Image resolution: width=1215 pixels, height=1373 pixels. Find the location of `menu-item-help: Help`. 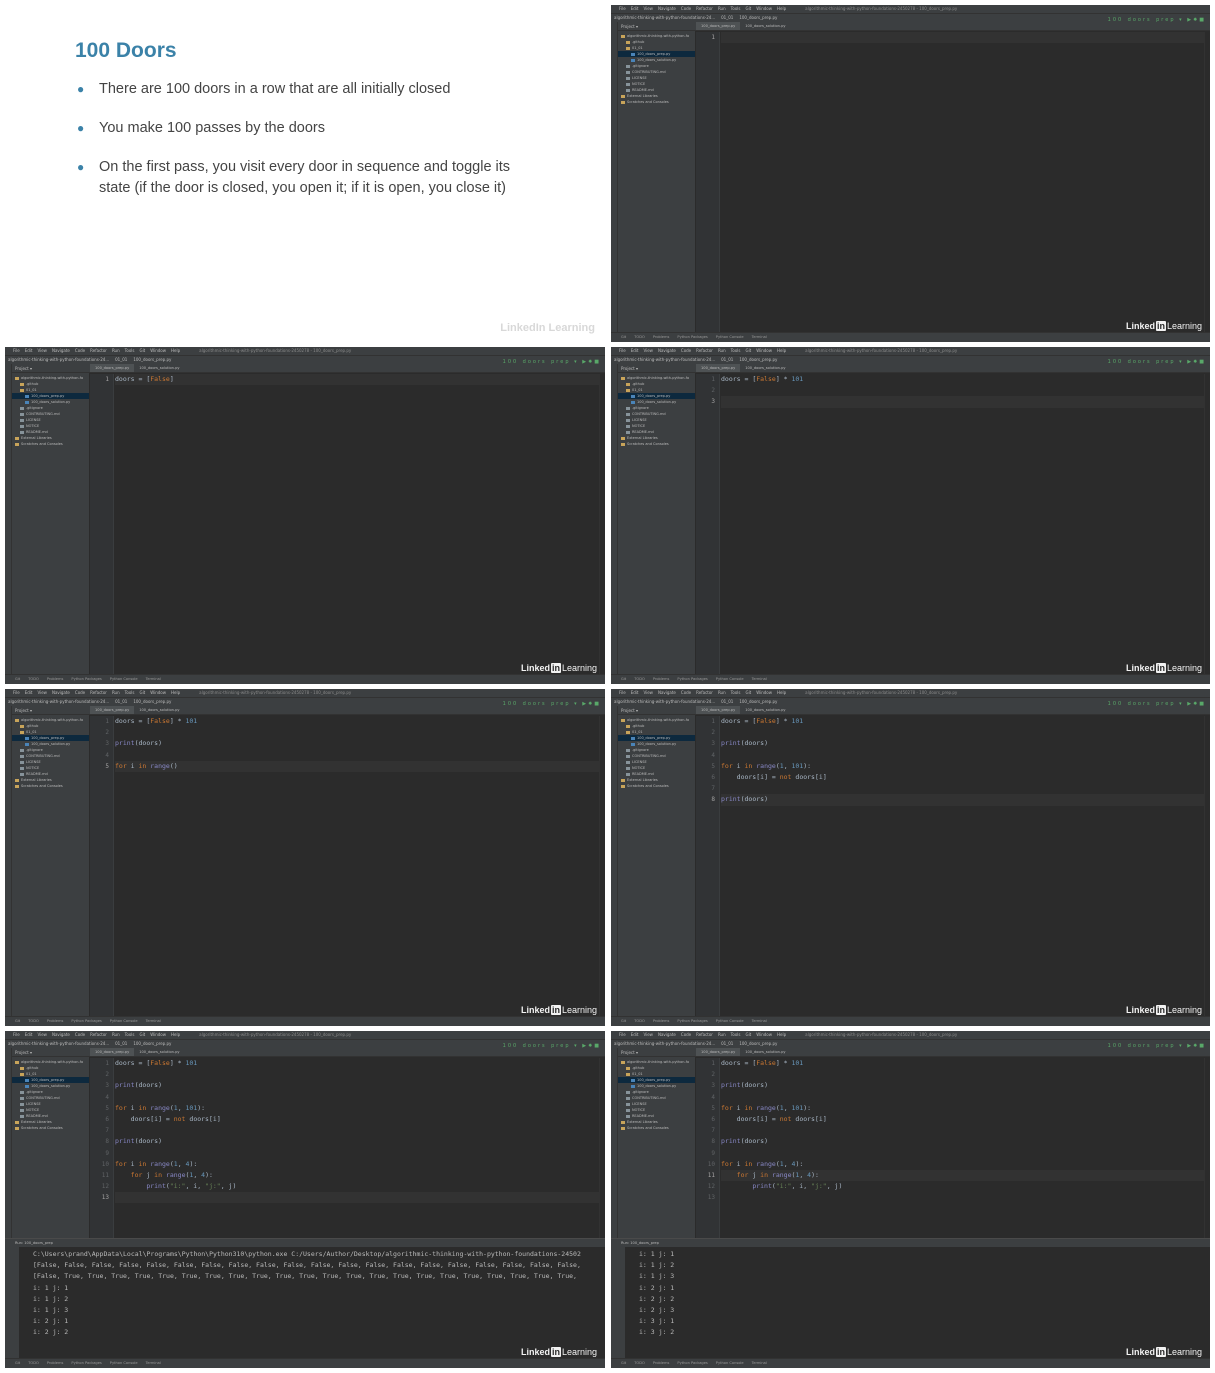

menu-item-help: Help is located at coordinates (781, 1034).